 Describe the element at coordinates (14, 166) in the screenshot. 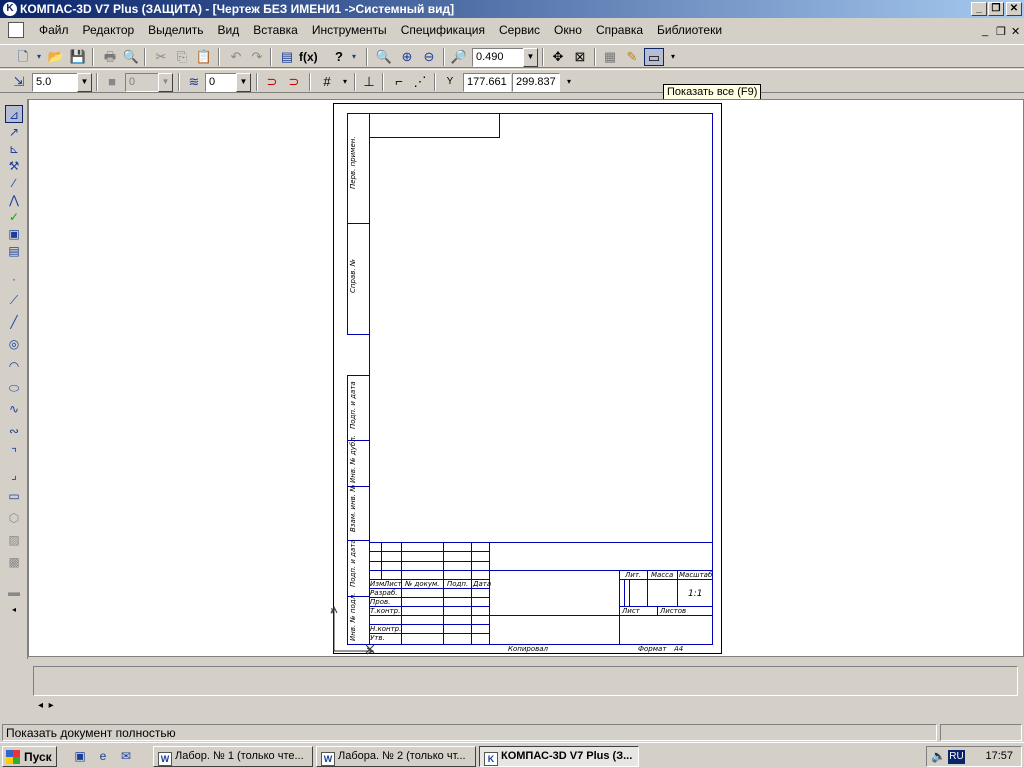

I see `edit-panel-icon: ⚒` at that location.